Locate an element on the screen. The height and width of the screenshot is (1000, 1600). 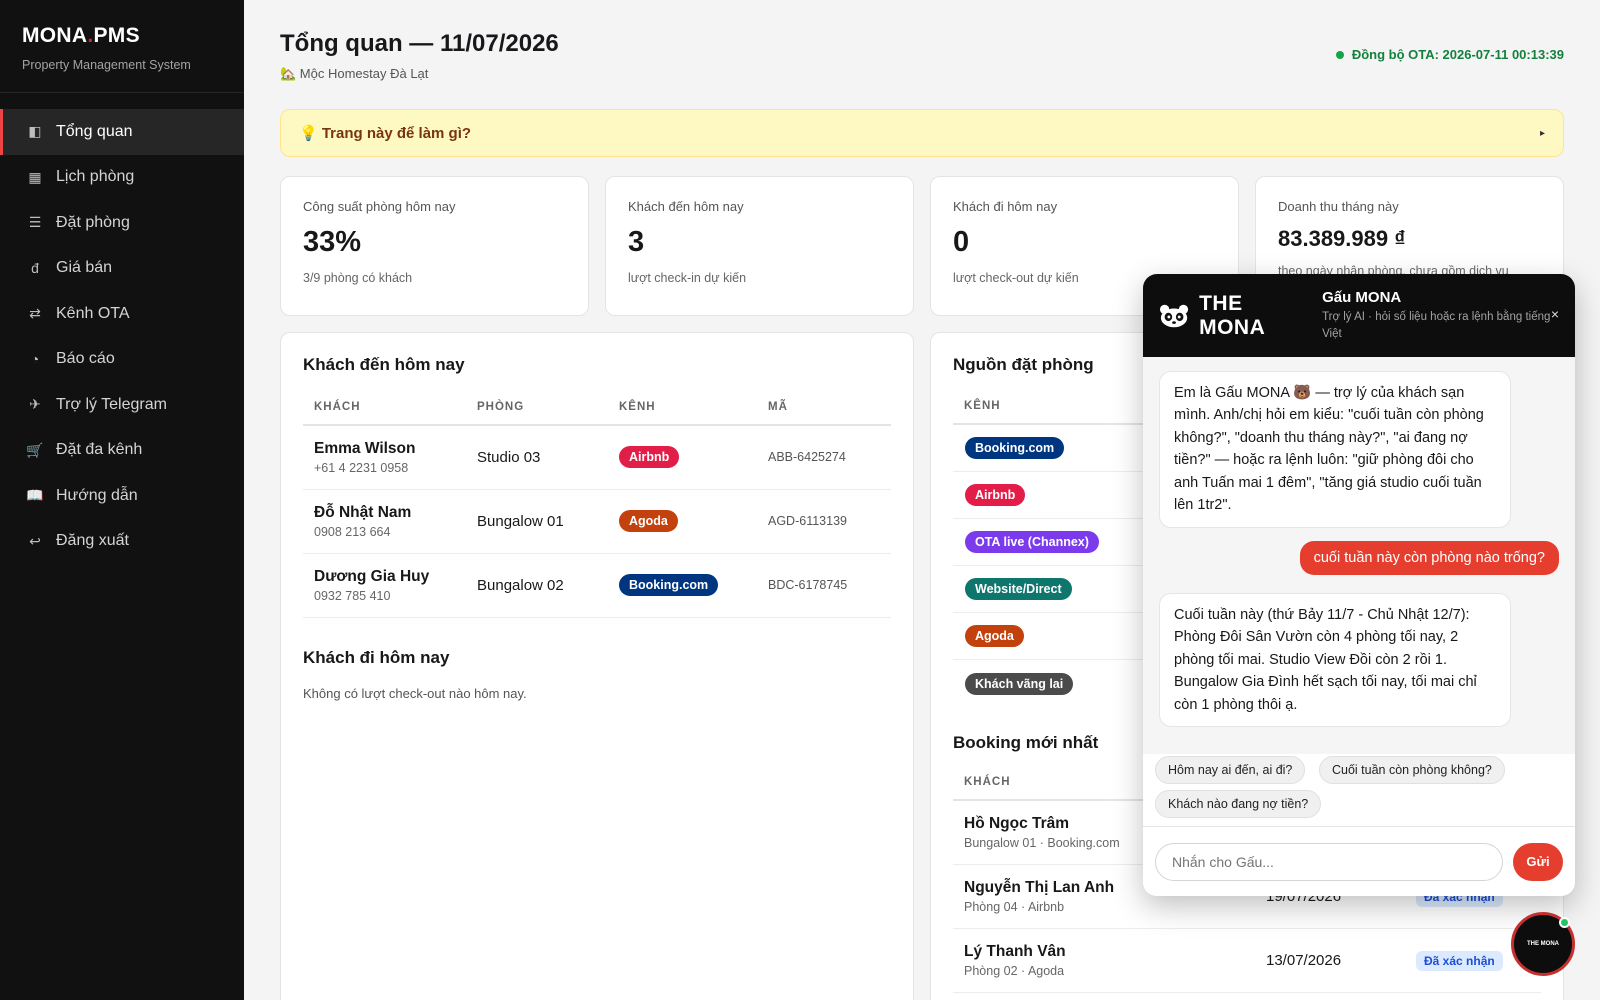
guest-phone: 0908 213 664 is located at coordinates (352, 531).